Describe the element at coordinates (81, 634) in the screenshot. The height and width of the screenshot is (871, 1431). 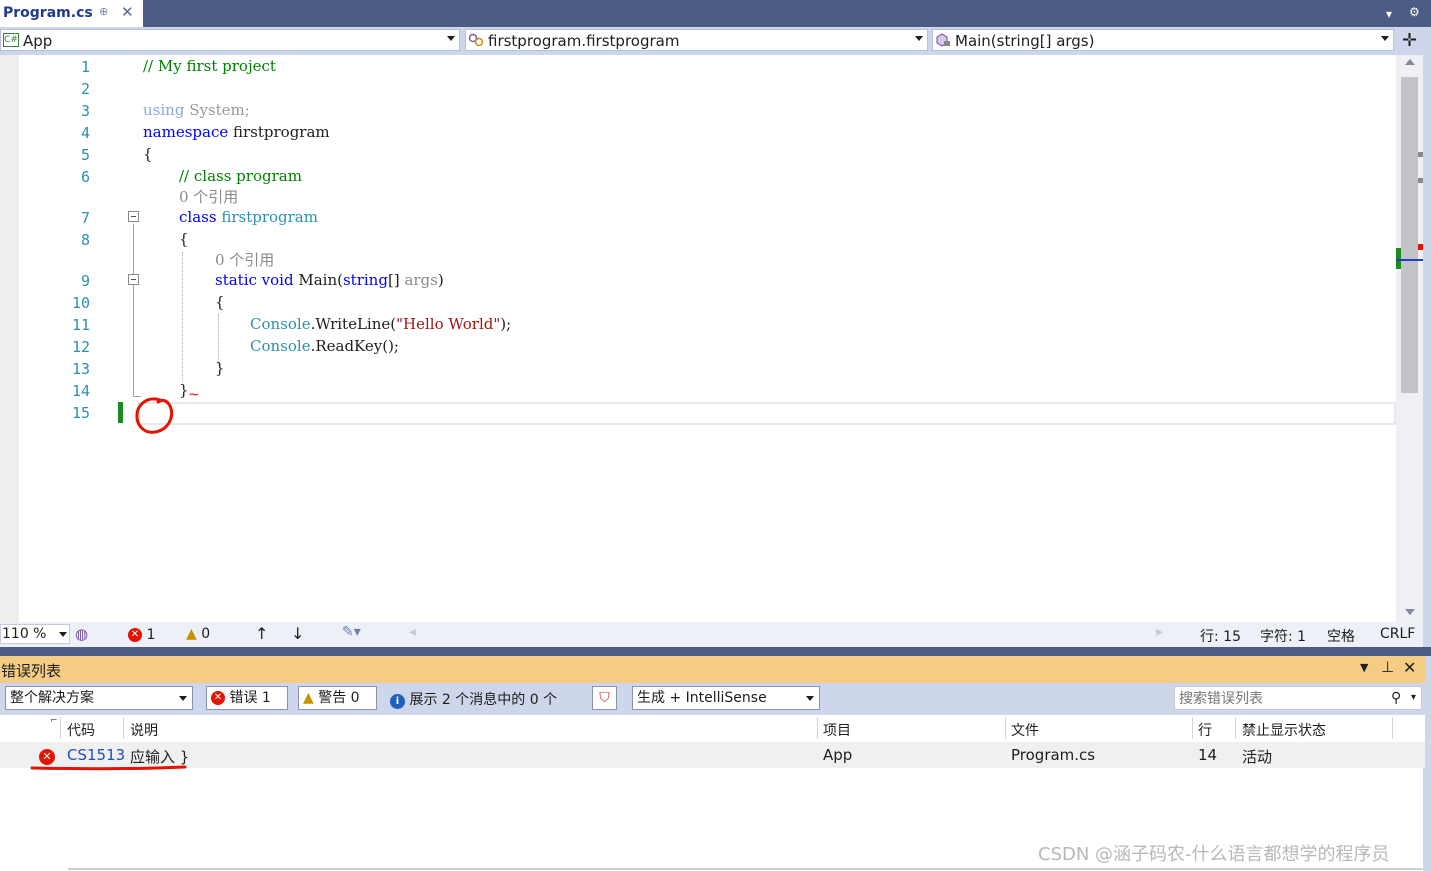
I see `intellicode-icon: ◍` at that location.